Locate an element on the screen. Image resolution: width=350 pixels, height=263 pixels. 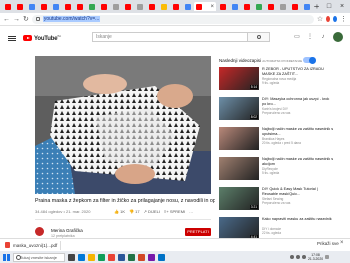
dislike-button: 👎 17 is located at coordinates (134, 211).